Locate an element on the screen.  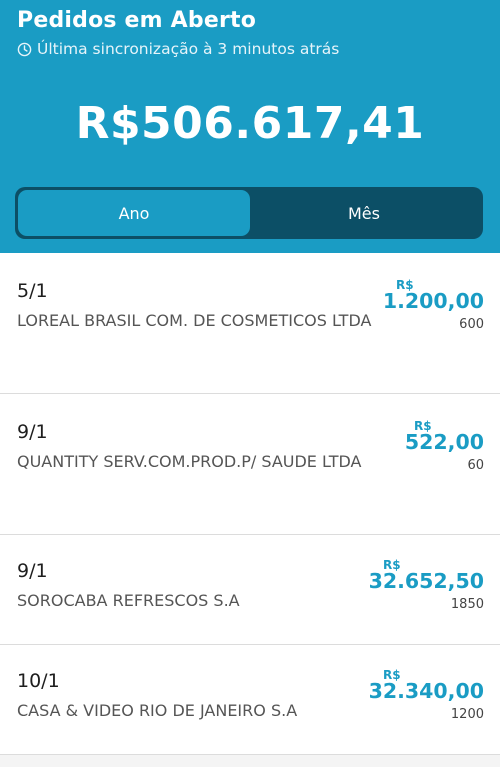
page-title: Pedidos em Aberto is located at coordinates (137, 20).